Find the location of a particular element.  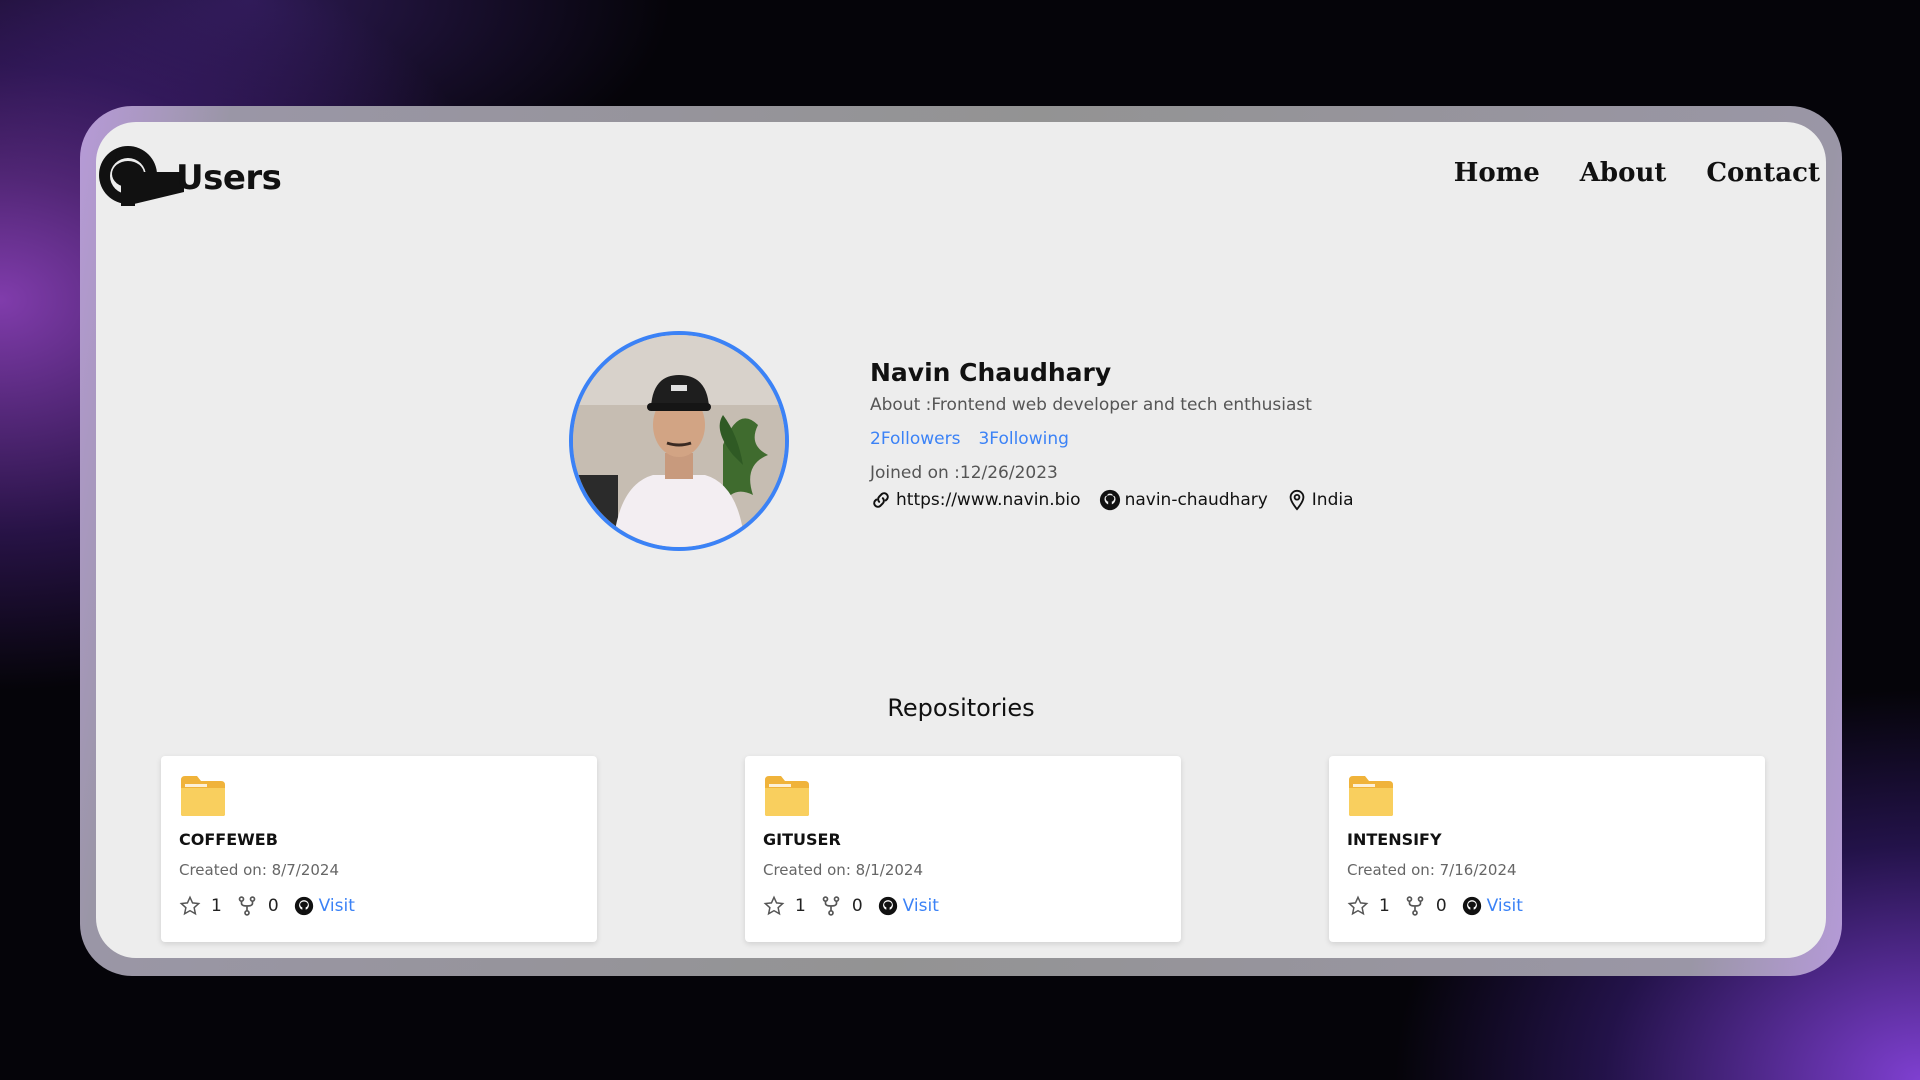

following-link: 3Following is located at coordinates (1023, 439).